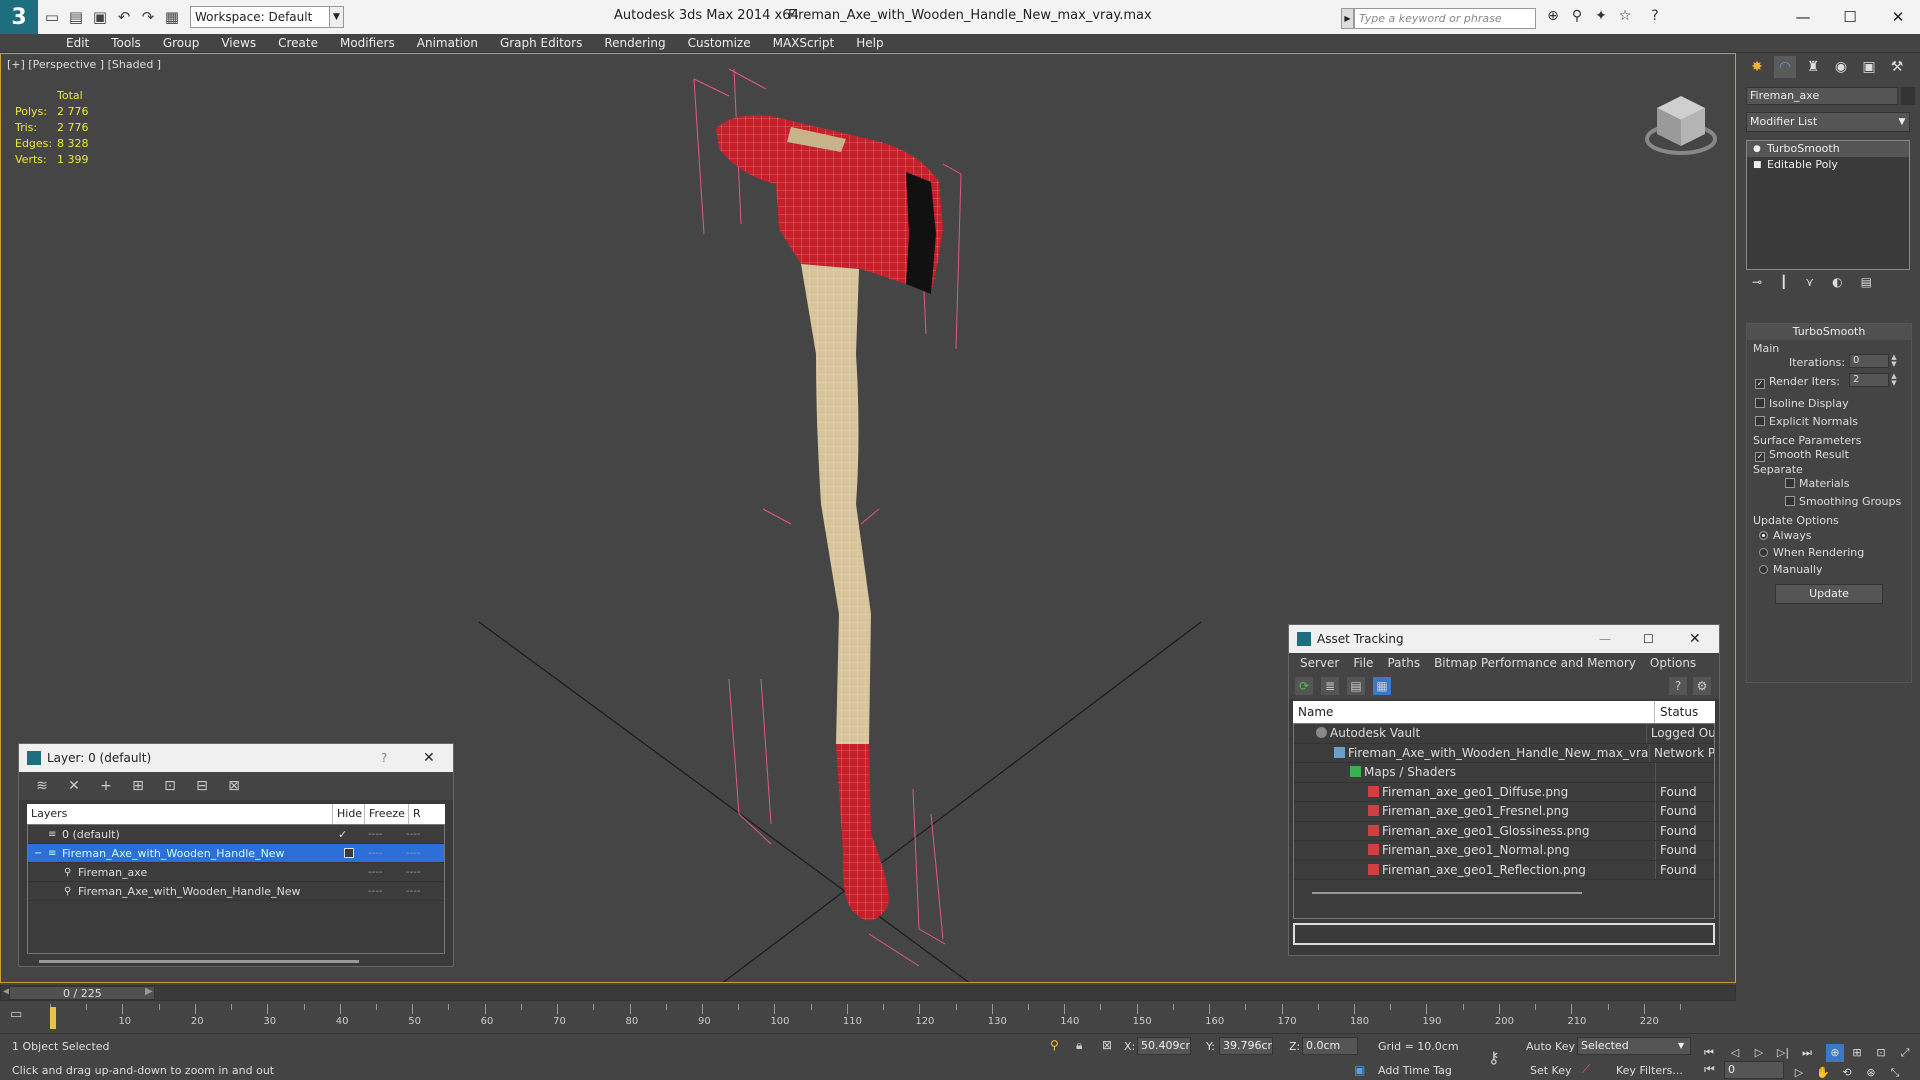 The image size is (1920, 1080). I want to click on asset-menu-options: Options, so click(1673, 663).